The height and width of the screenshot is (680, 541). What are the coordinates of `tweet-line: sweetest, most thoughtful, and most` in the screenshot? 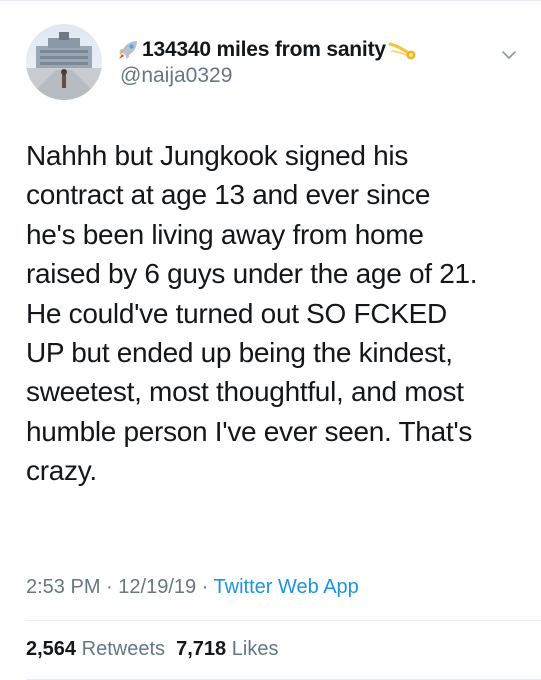 It's located at (245, 392).